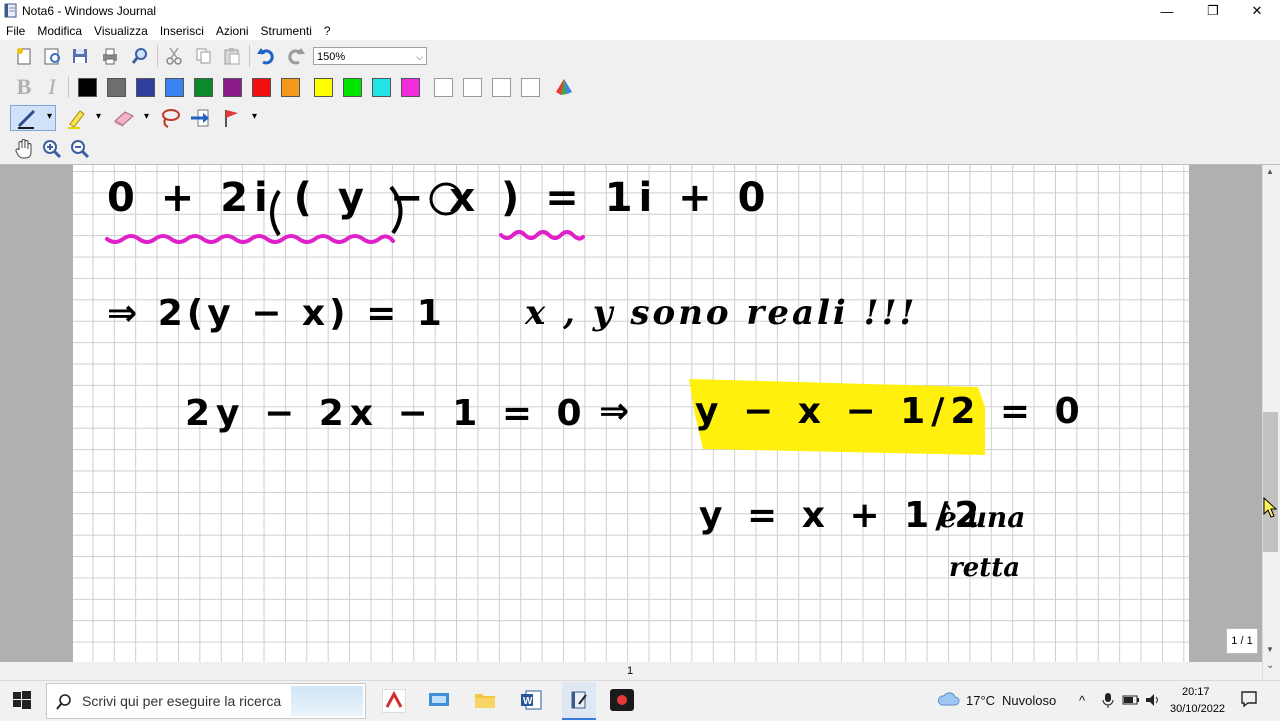 The width and height of the screenshot is (1280, 721). Describe the element at coordinates (24, 86) in the screenshot. I see `bold-button: B` at that location.